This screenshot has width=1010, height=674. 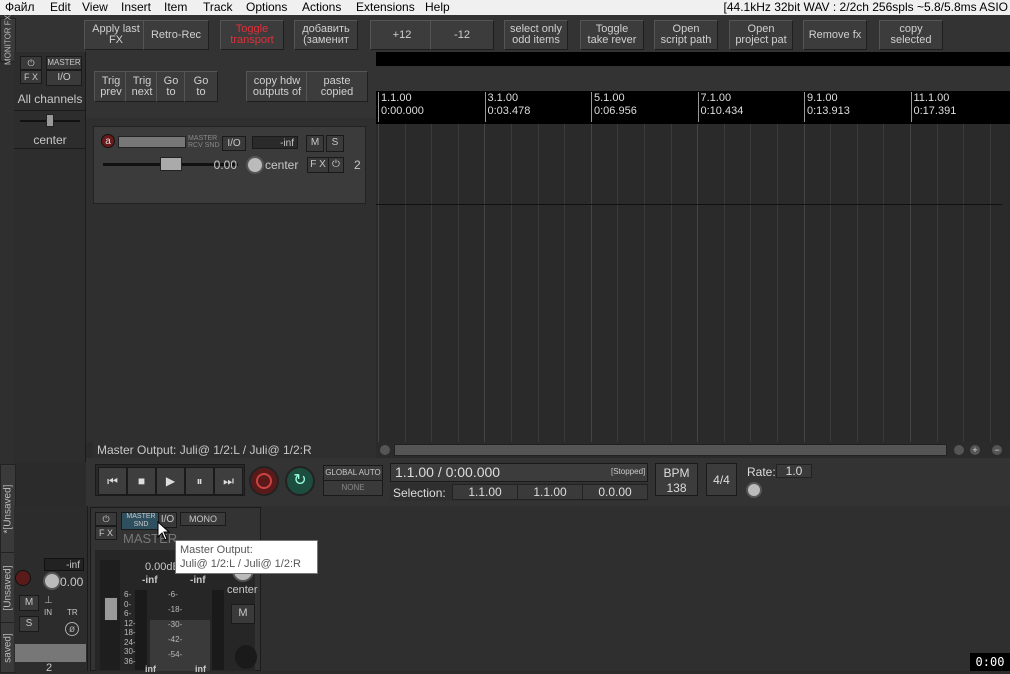 What do you see at coordinates (203, 519) in the screenshot?
I see `master-mono-button: MONO` at bounding box center [203, 519].